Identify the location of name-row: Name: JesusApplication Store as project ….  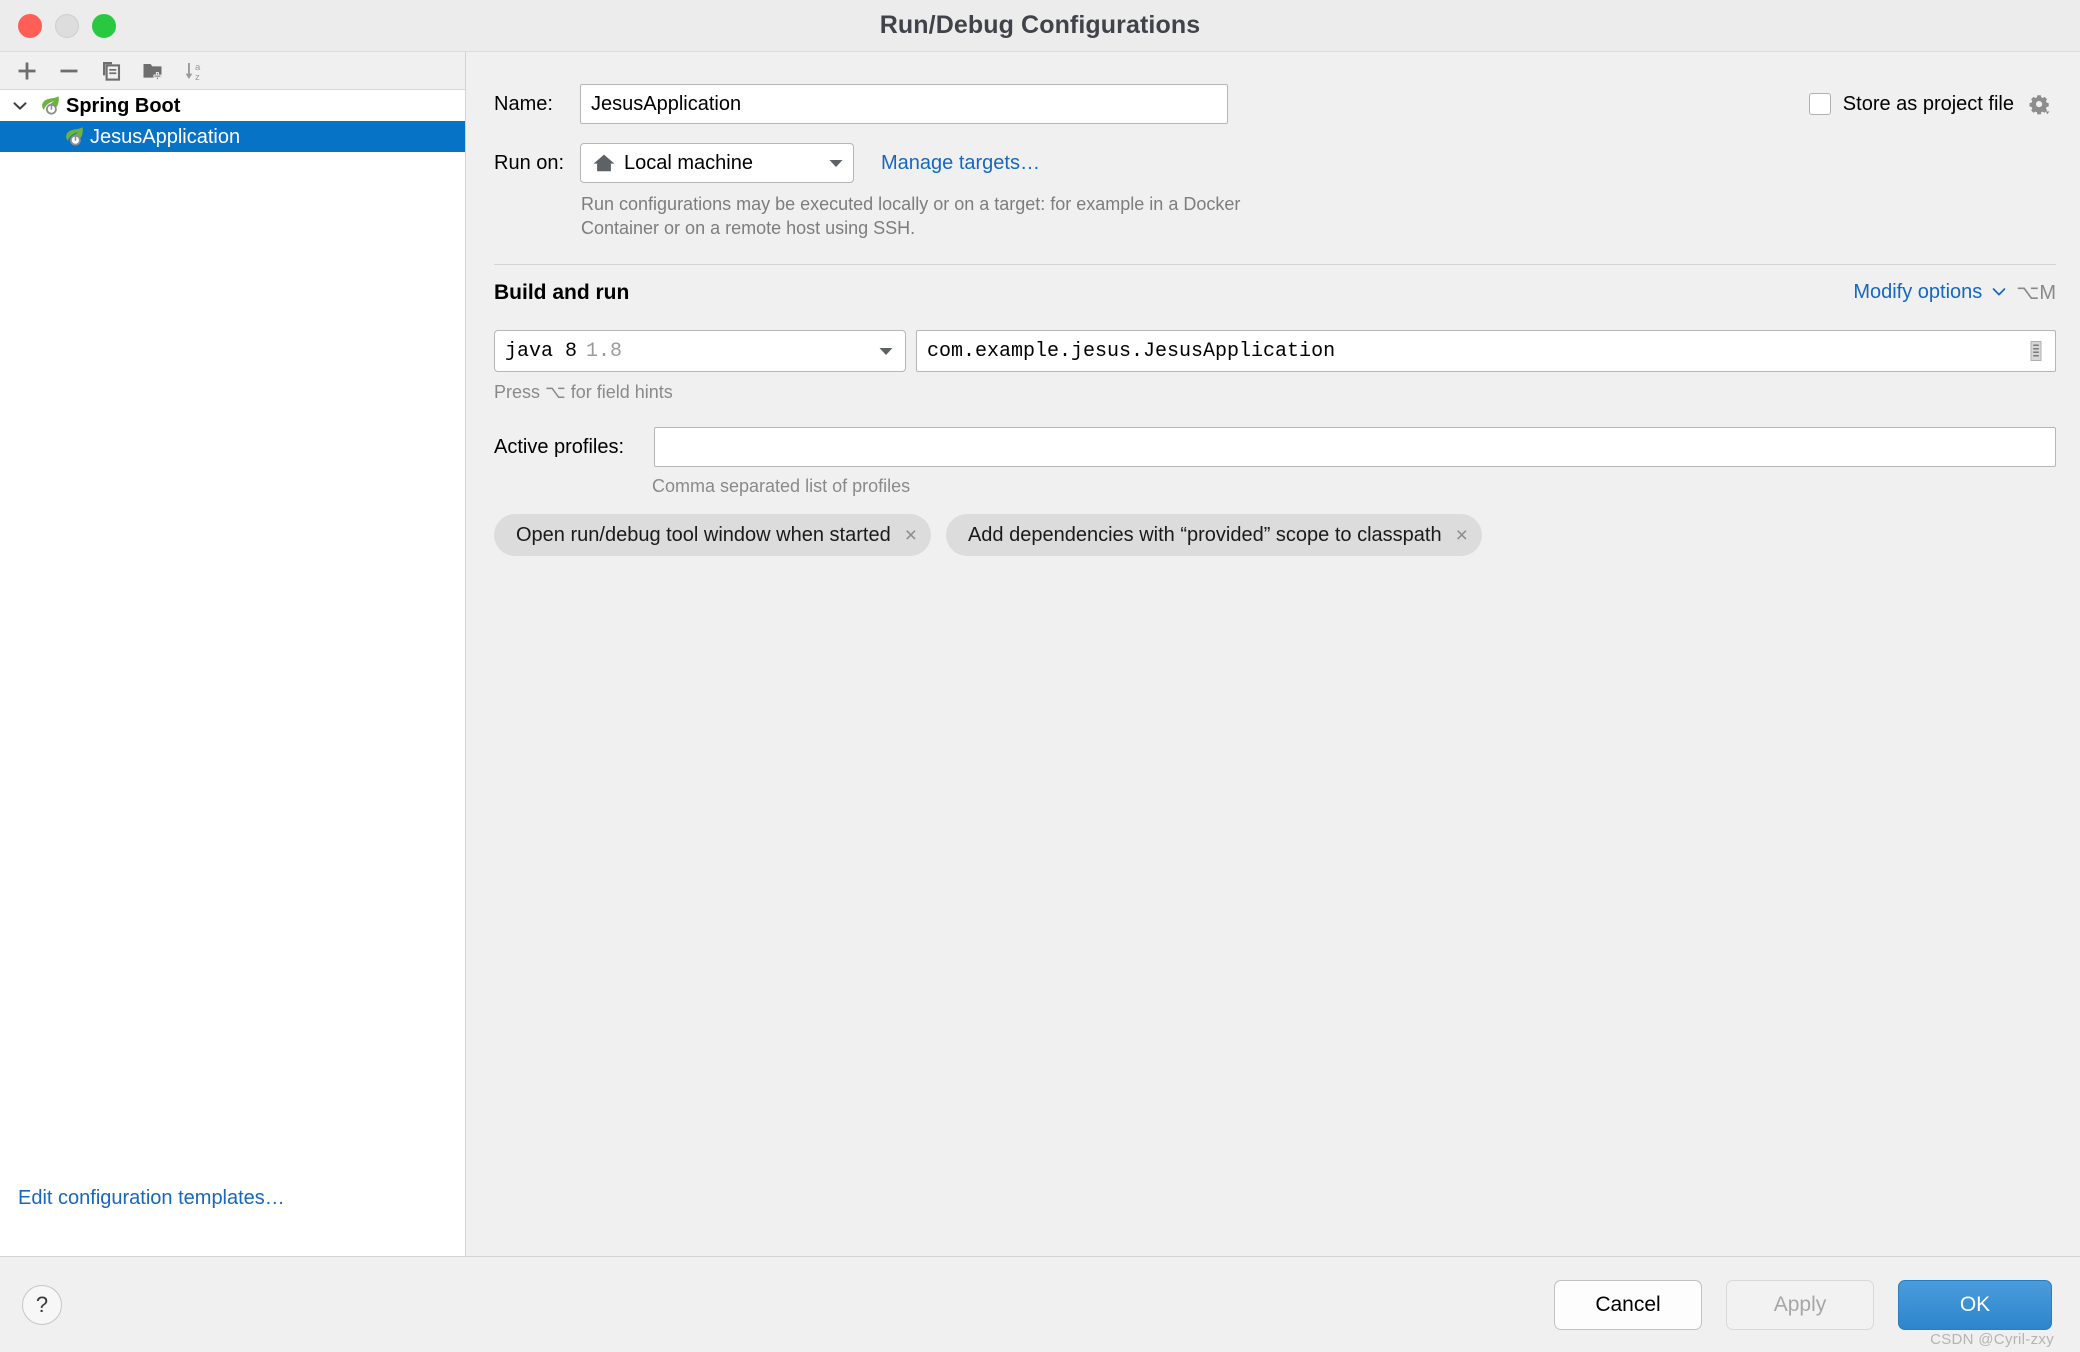
(1275, 104).